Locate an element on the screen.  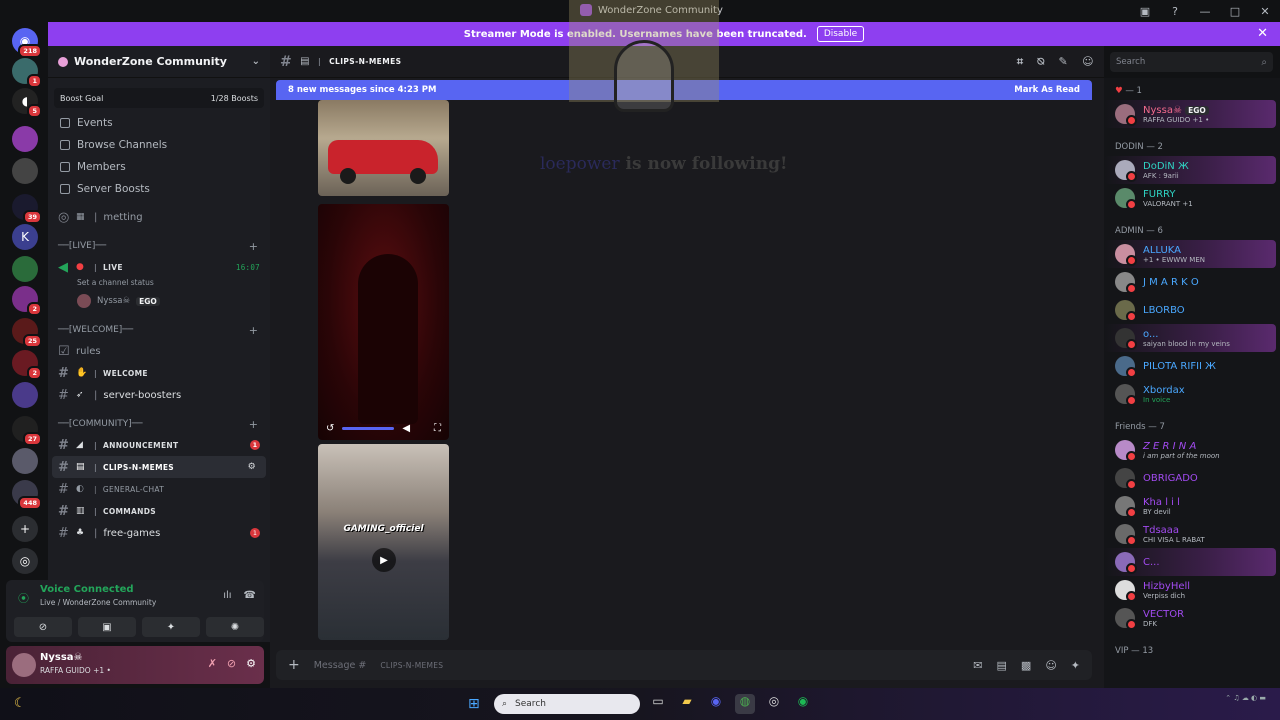
headphones-muted-icon: ⊘ is located at coordinates (231, 663).